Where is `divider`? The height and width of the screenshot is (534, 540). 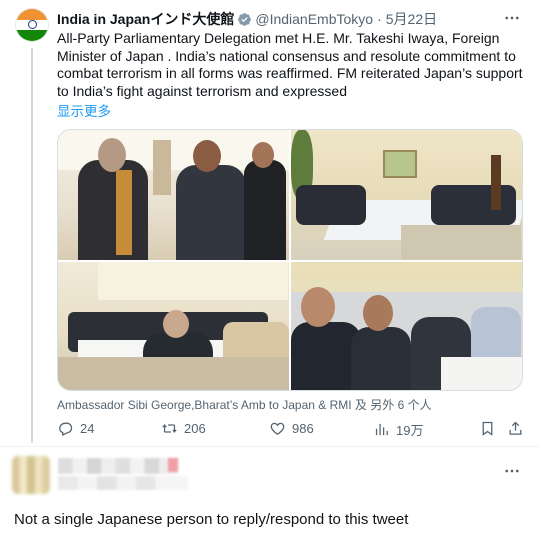 divider is located at coordinates (270, 446).